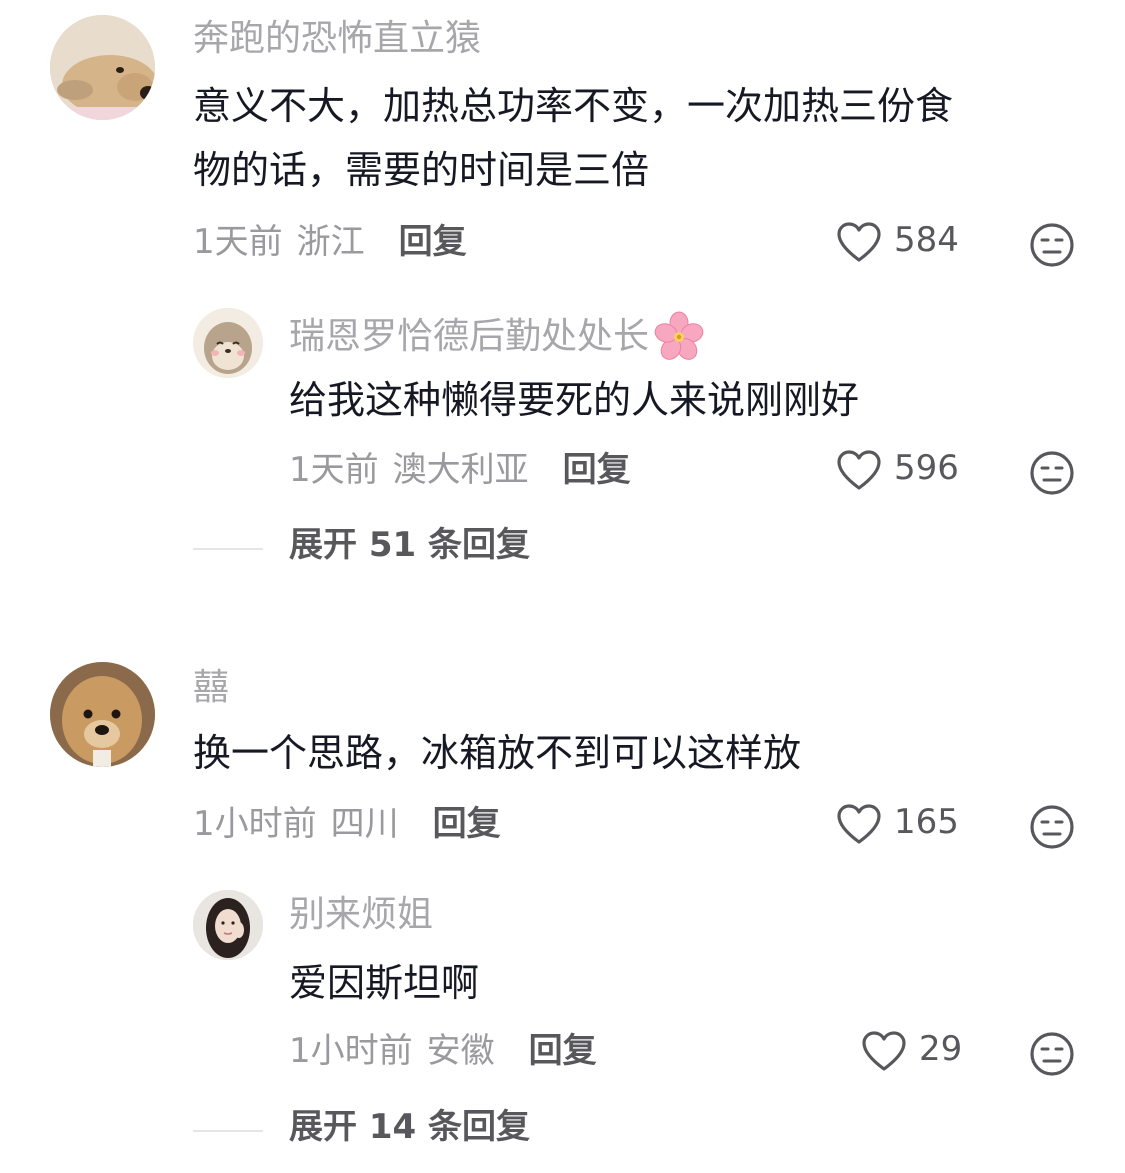 This screenshot has height=1173, width=1125. I want to click on reply-meta: 1小时前 安徽 回复, so click(443, 1051).